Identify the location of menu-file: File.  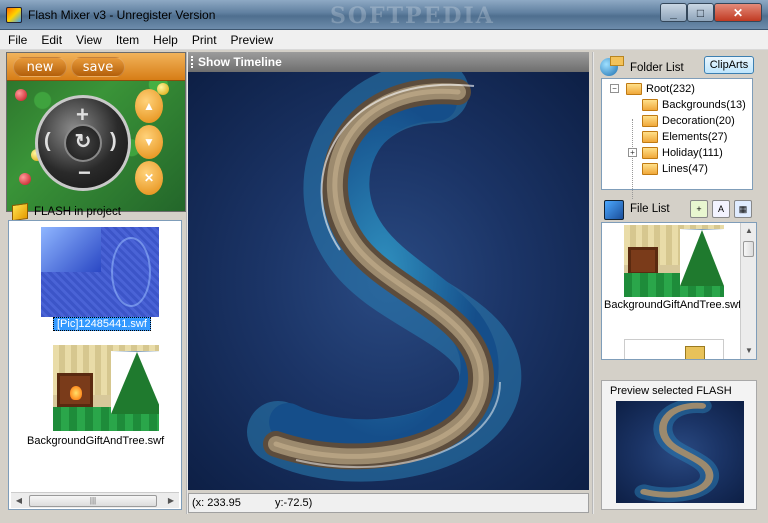
(17, 40).